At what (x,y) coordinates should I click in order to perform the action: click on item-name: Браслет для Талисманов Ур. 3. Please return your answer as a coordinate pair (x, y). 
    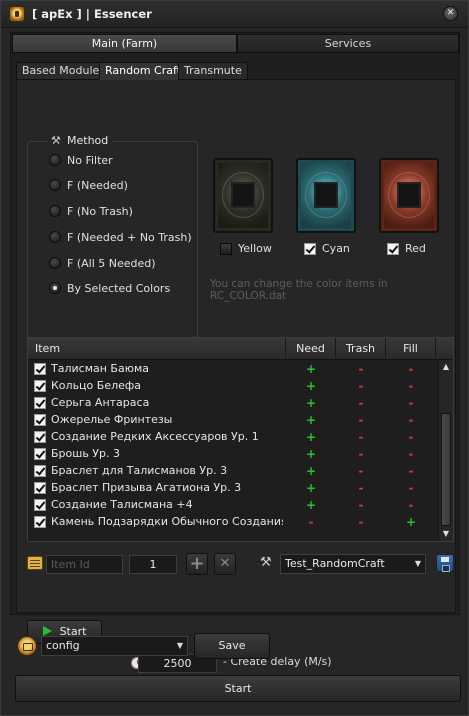
    Looking at the image, I should click on (139, 470).